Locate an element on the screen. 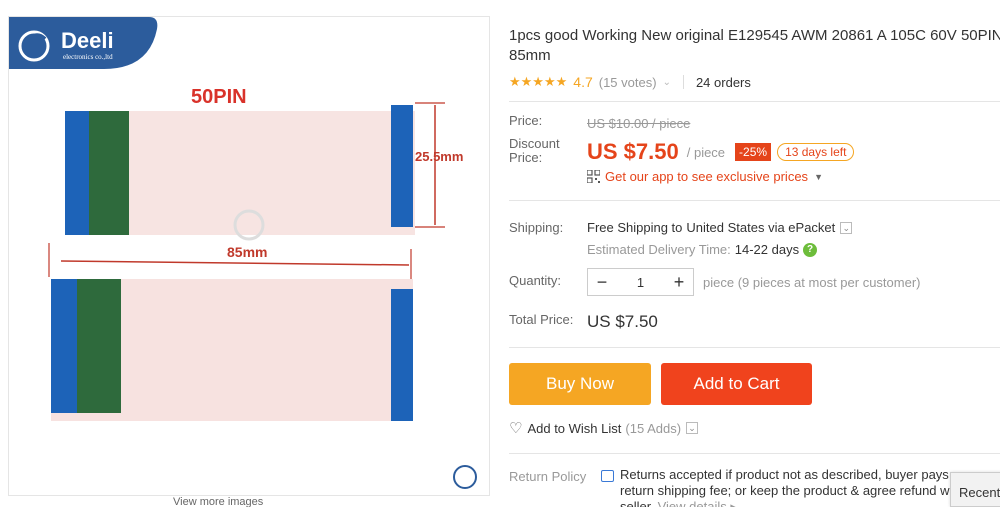 The height and width of the screenshot is (507, 1000). decrease-quantity-button: − is located at coordinates (602, 282).